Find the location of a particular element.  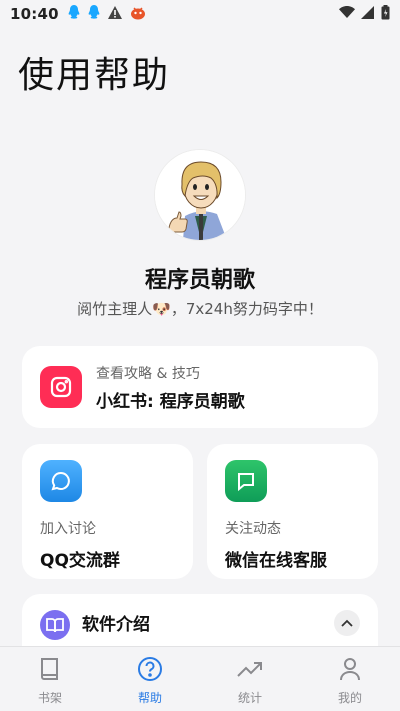

wifi-icon is located at coordinates (347, 14).